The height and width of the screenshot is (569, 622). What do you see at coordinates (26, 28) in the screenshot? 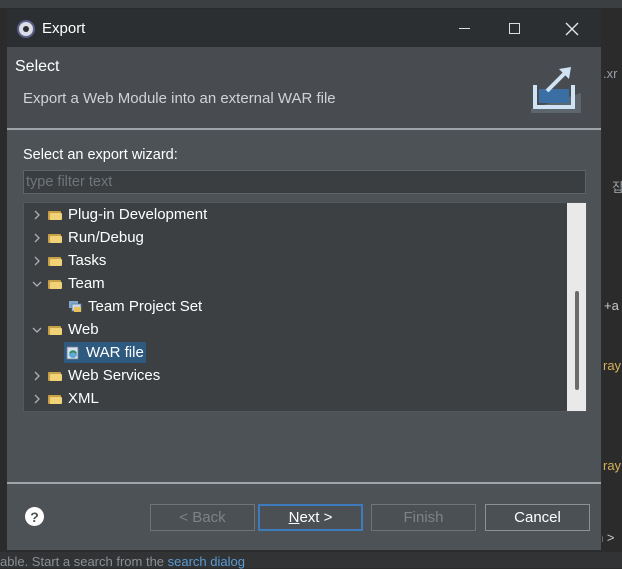
I see `eclipse-app-icon` at bounding box center [26, 28].